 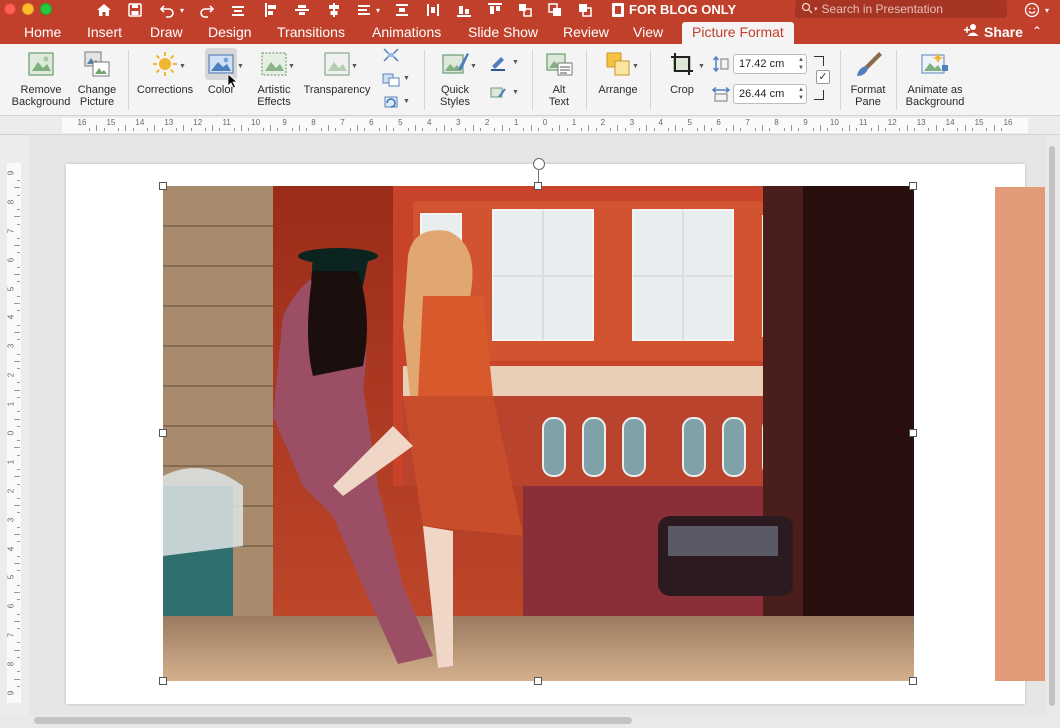 I want to click on search-input, so click(x=911, y=9).